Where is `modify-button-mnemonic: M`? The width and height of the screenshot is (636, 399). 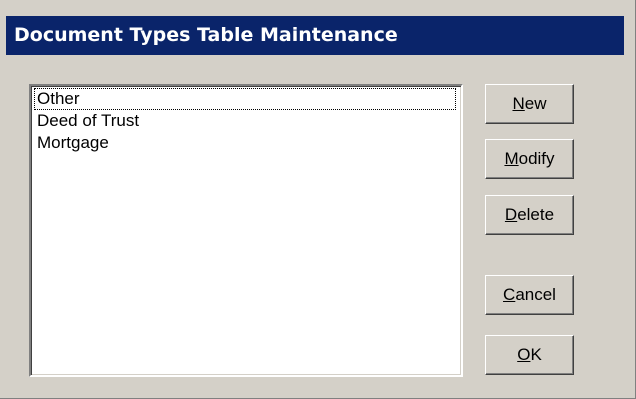
modify-button-mnemonic: M is located at coordinates (511, 158).